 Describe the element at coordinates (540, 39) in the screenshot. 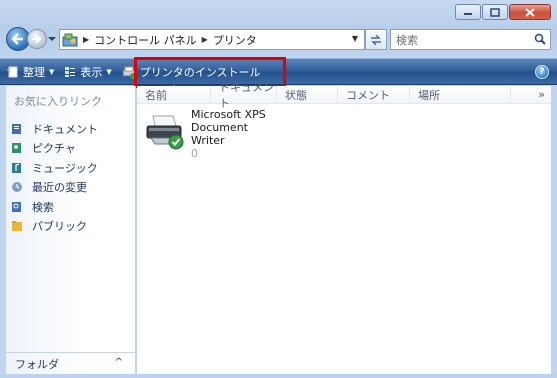

I see `search-icon` at that location.